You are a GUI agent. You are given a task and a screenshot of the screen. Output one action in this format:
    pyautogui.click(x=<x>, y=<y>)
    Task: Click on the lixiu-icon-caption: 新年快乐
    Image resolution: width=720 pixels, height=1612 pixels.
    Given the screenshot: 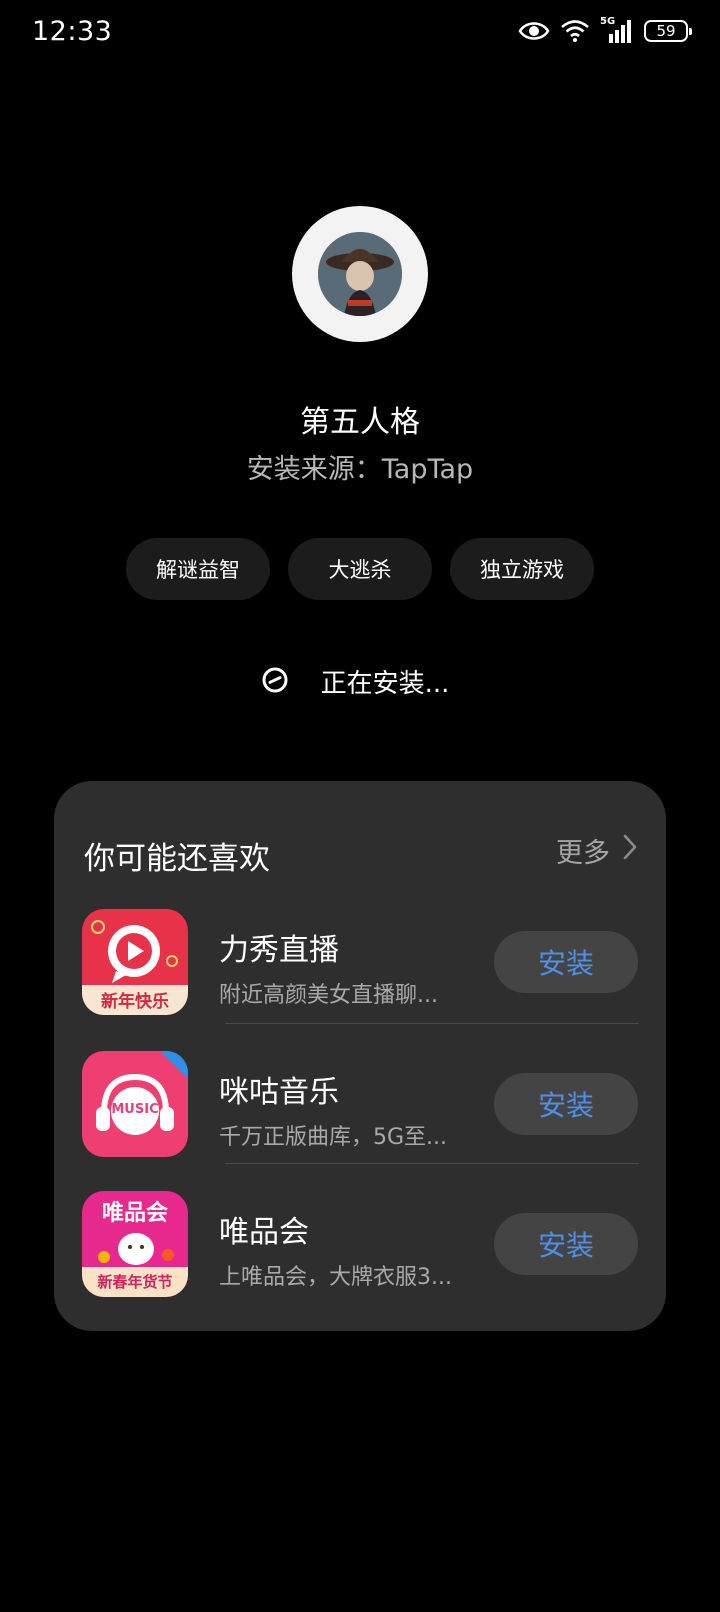 What is the action you would take?
    pyautogui.click(x=135, y=1002)
    